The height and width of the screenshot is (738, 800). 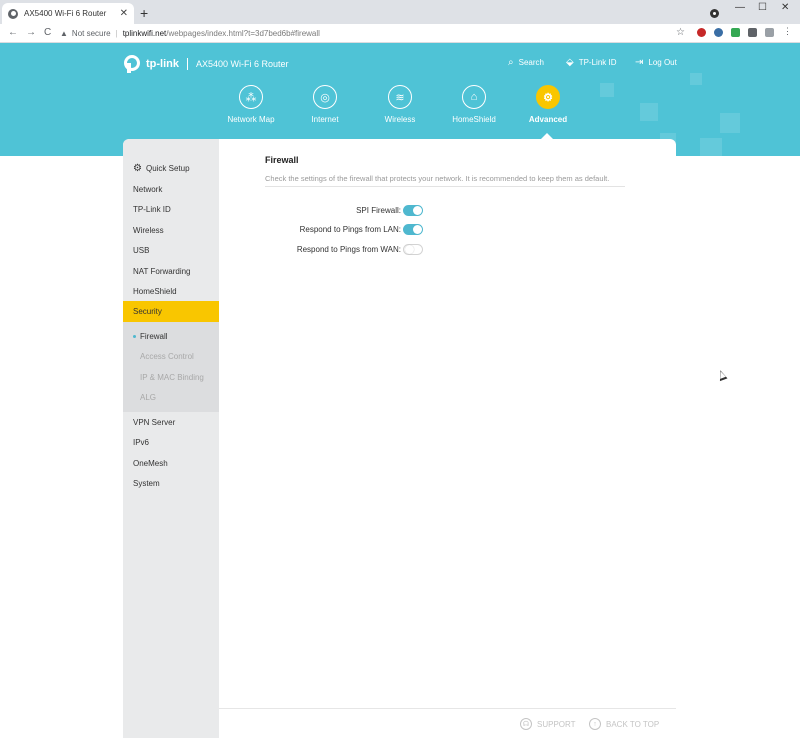 I want to click on back-icon: ←, so click(x=13, y=32).